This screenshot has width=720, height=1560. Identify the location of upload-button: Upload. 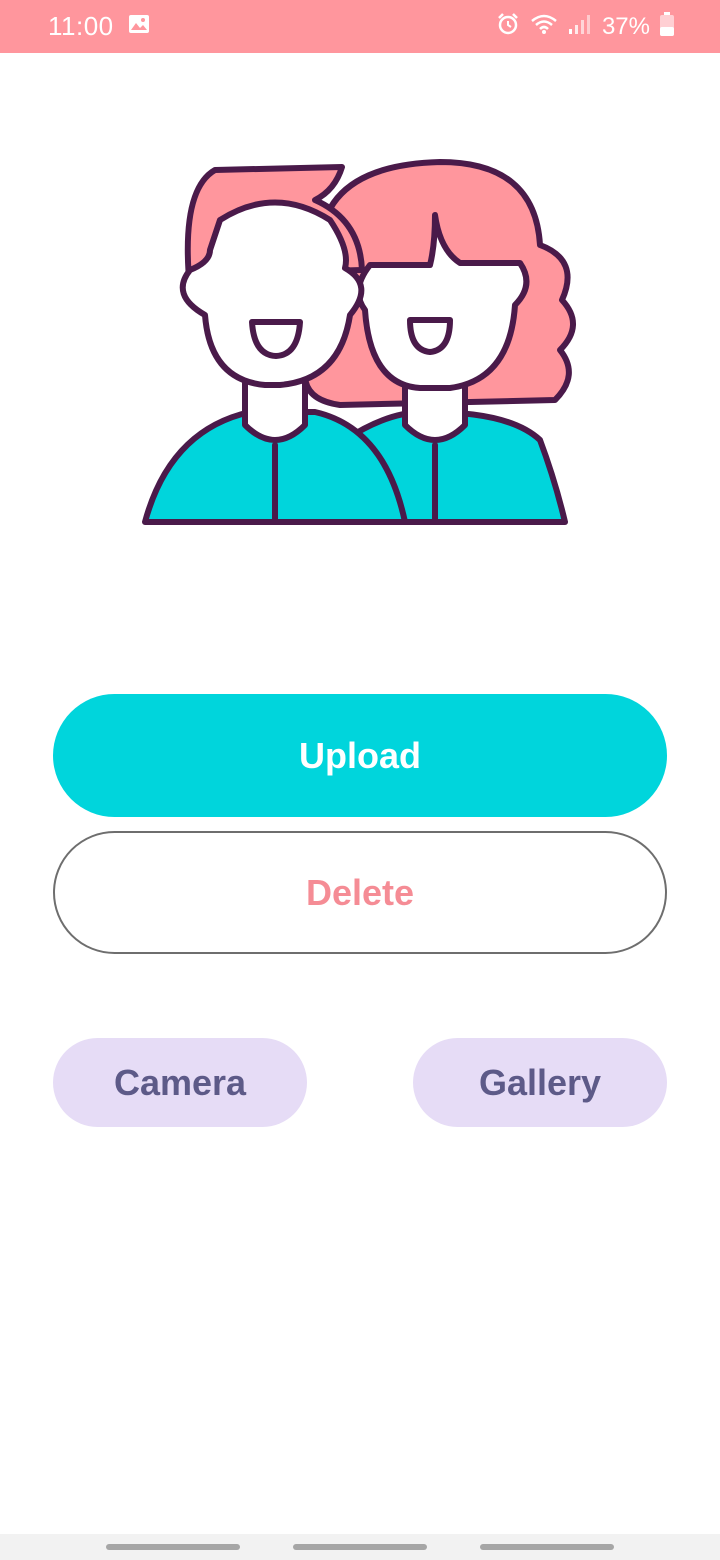
(360, 755).